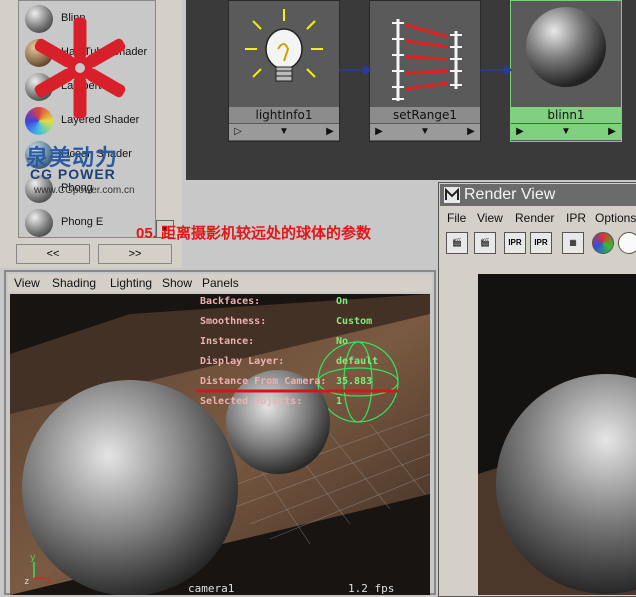 This screenshot has height=597, width=636. What do you see at coordinates (227, 341) in the screenshot?
I see `hud-label: Instance:` at bounding box center [227, 341].